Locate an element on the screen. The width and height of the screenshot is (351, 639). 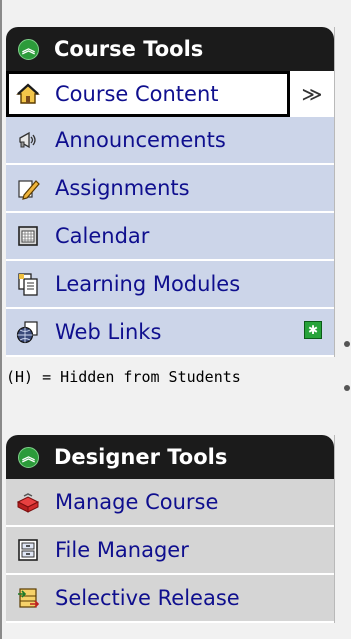
designer-tools-header: ︽ Designer Tools is located at coordinates (170, 457).